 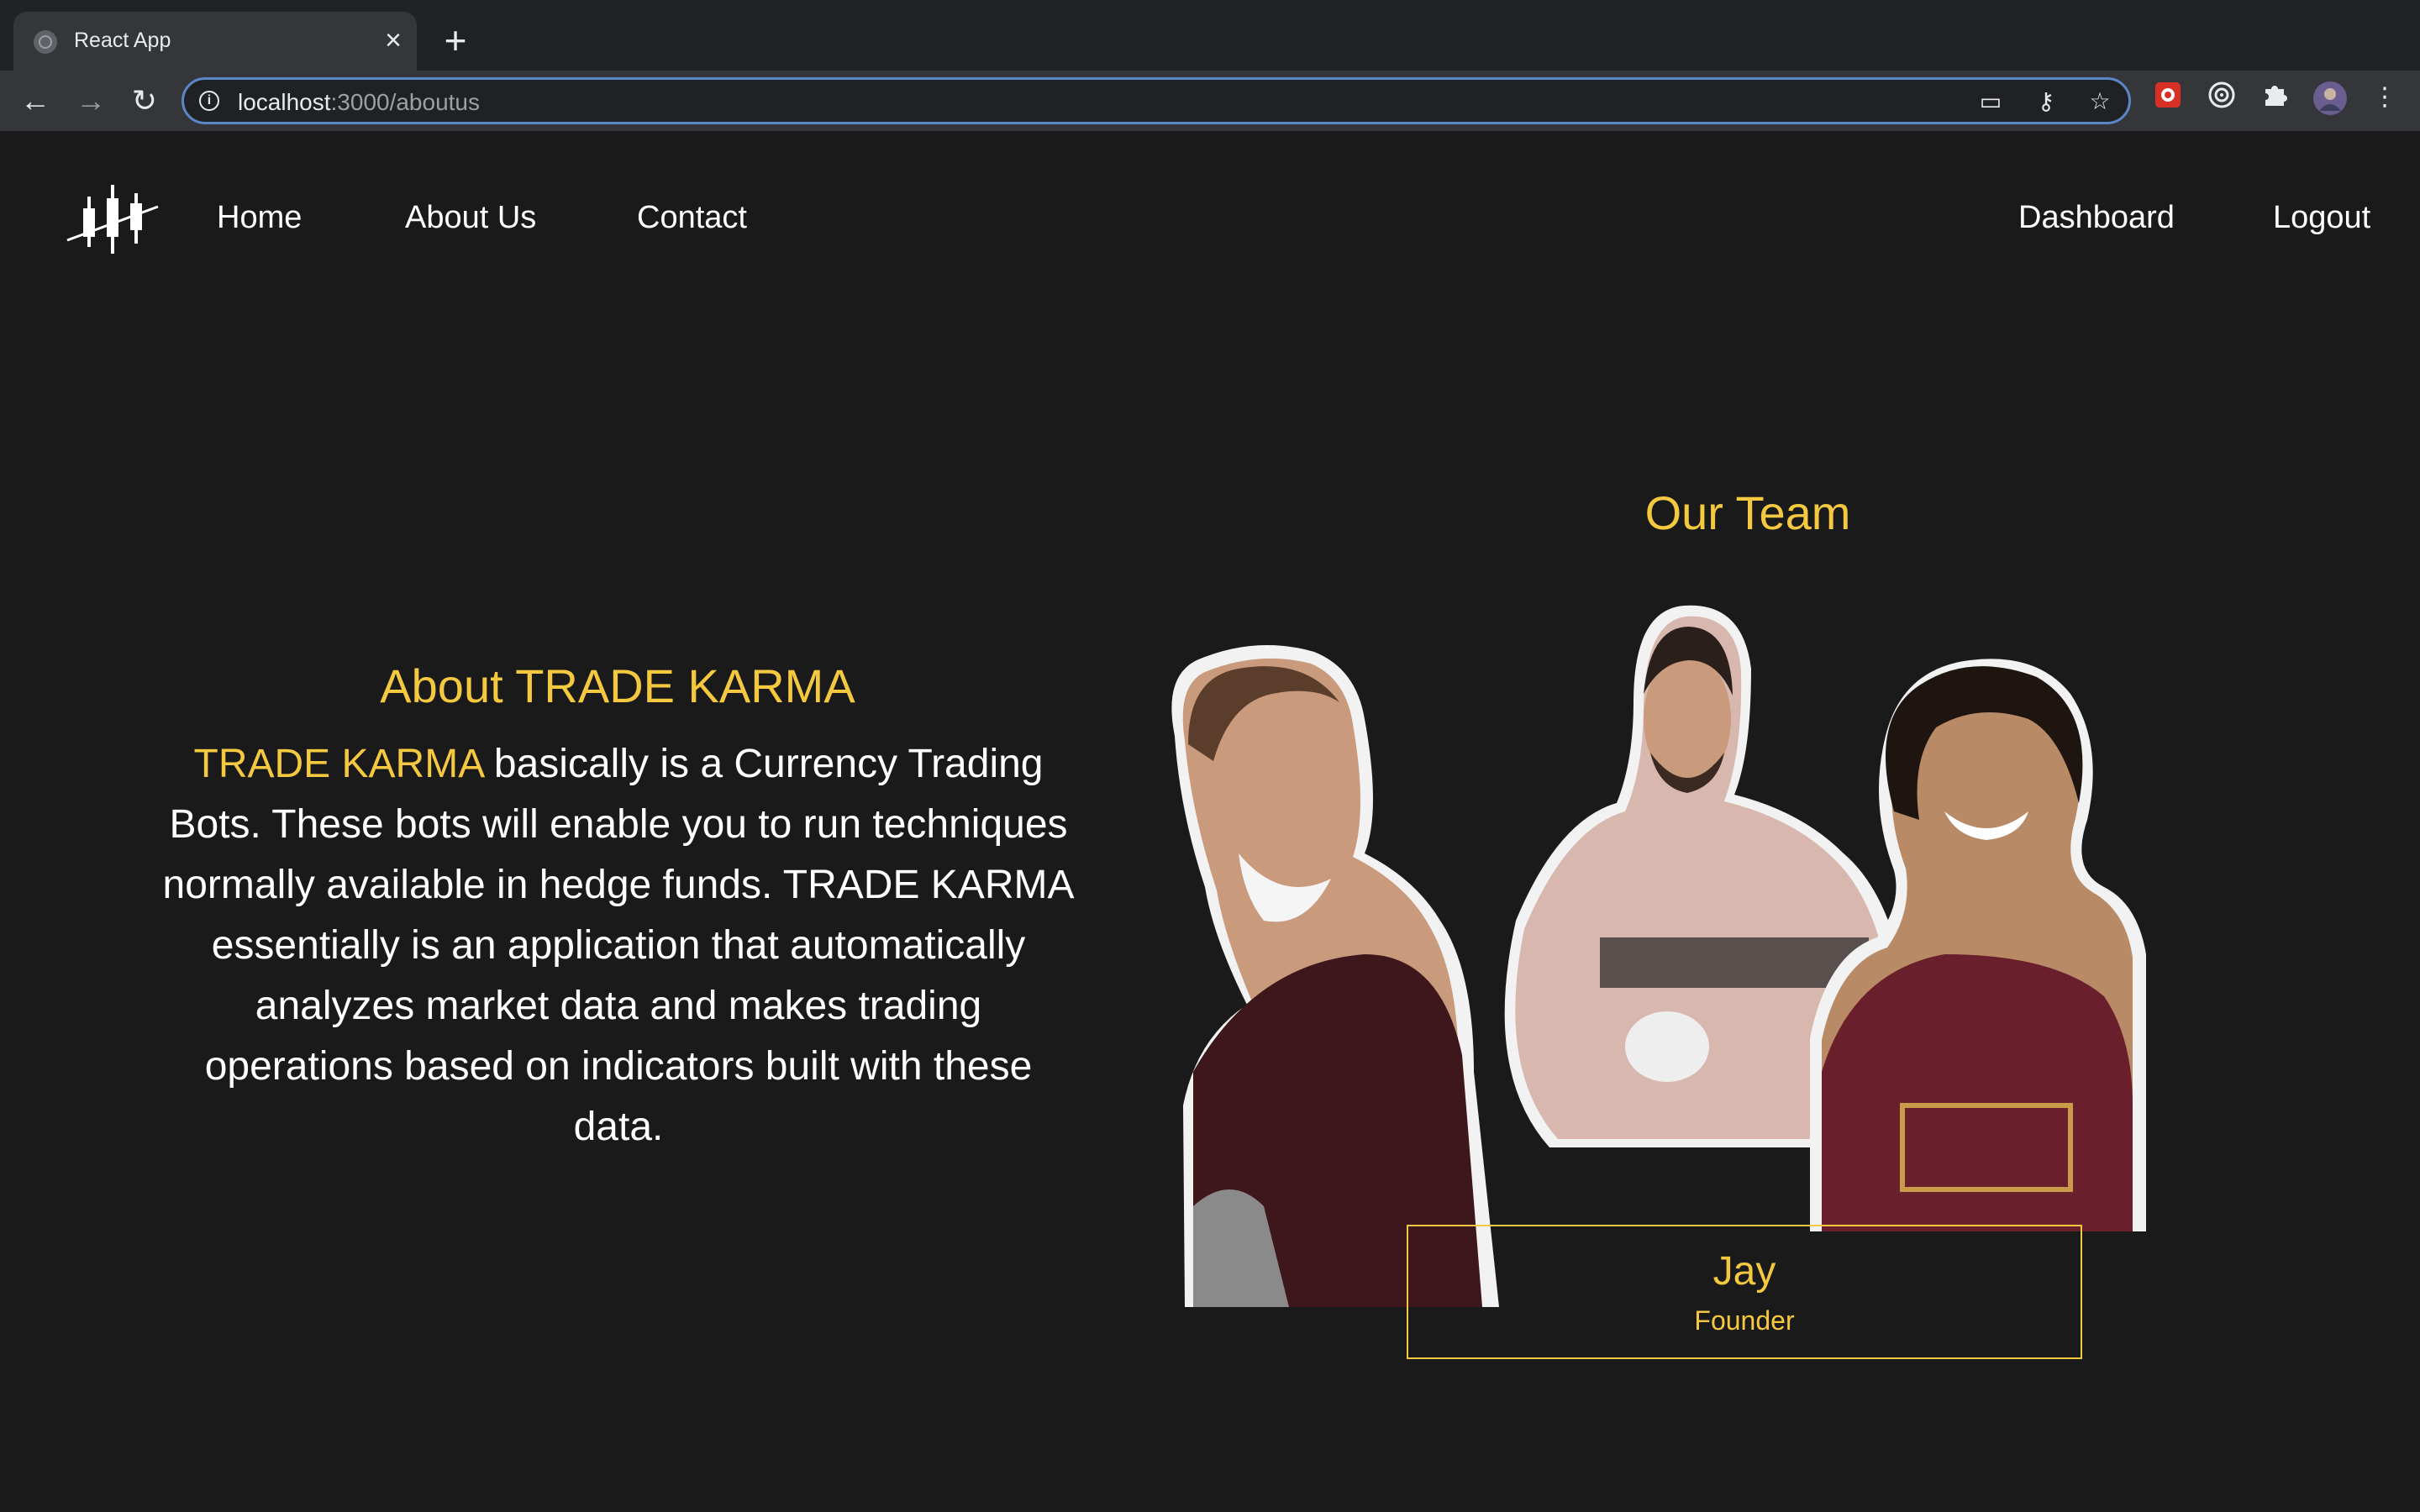 I want to click on globe-icon, so click(x=45, y=42).